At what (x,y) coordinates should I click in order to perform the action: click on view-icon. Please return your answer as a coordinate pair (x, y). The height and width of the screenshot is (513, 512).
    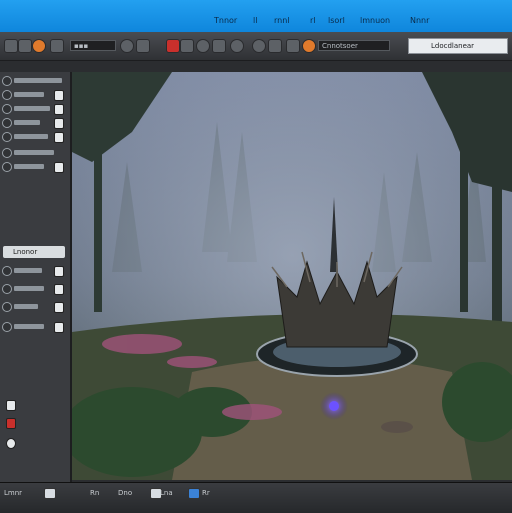
    Looking at the image, I should click on (293, 46).